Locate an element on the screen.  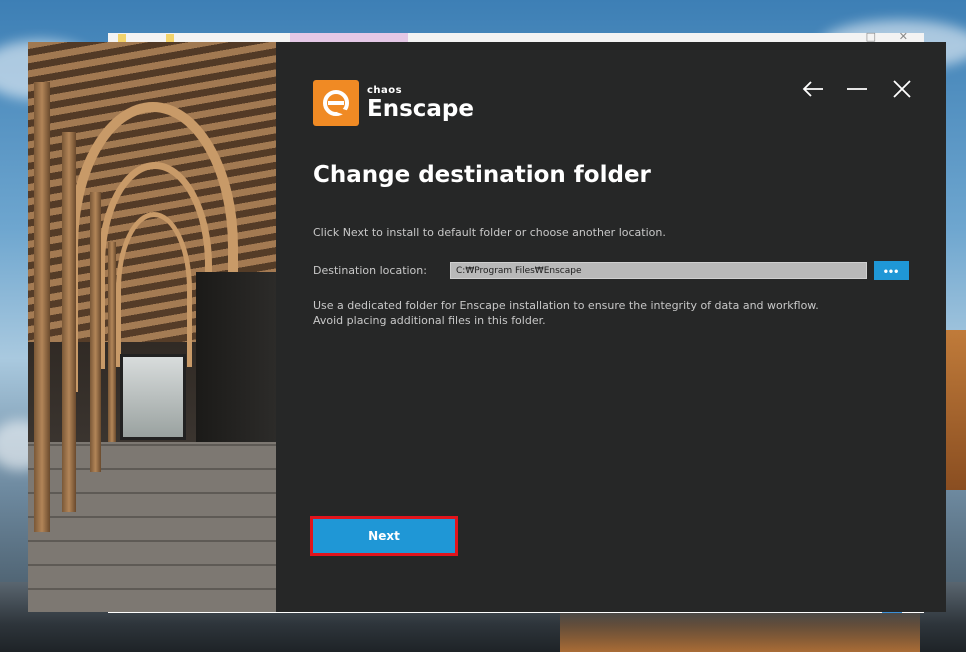
minimize-icon is located at coordinates (857, 89).